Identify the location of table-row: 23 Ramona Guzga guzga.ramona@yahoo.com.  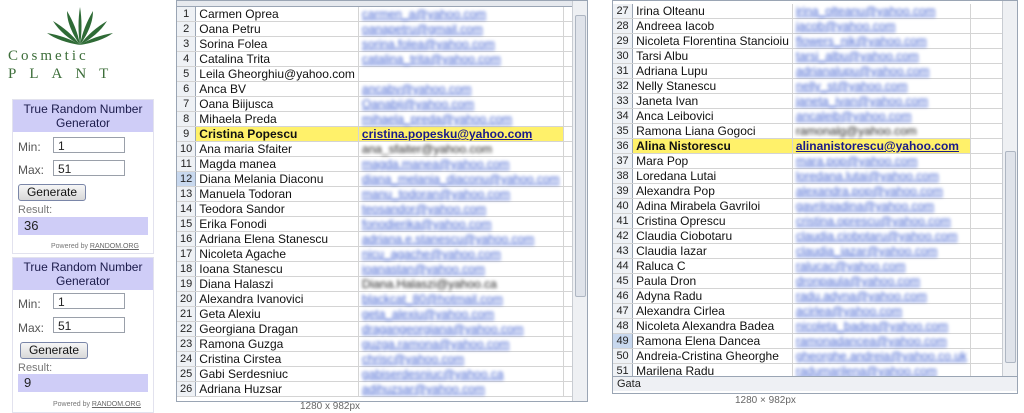
(375, 344).